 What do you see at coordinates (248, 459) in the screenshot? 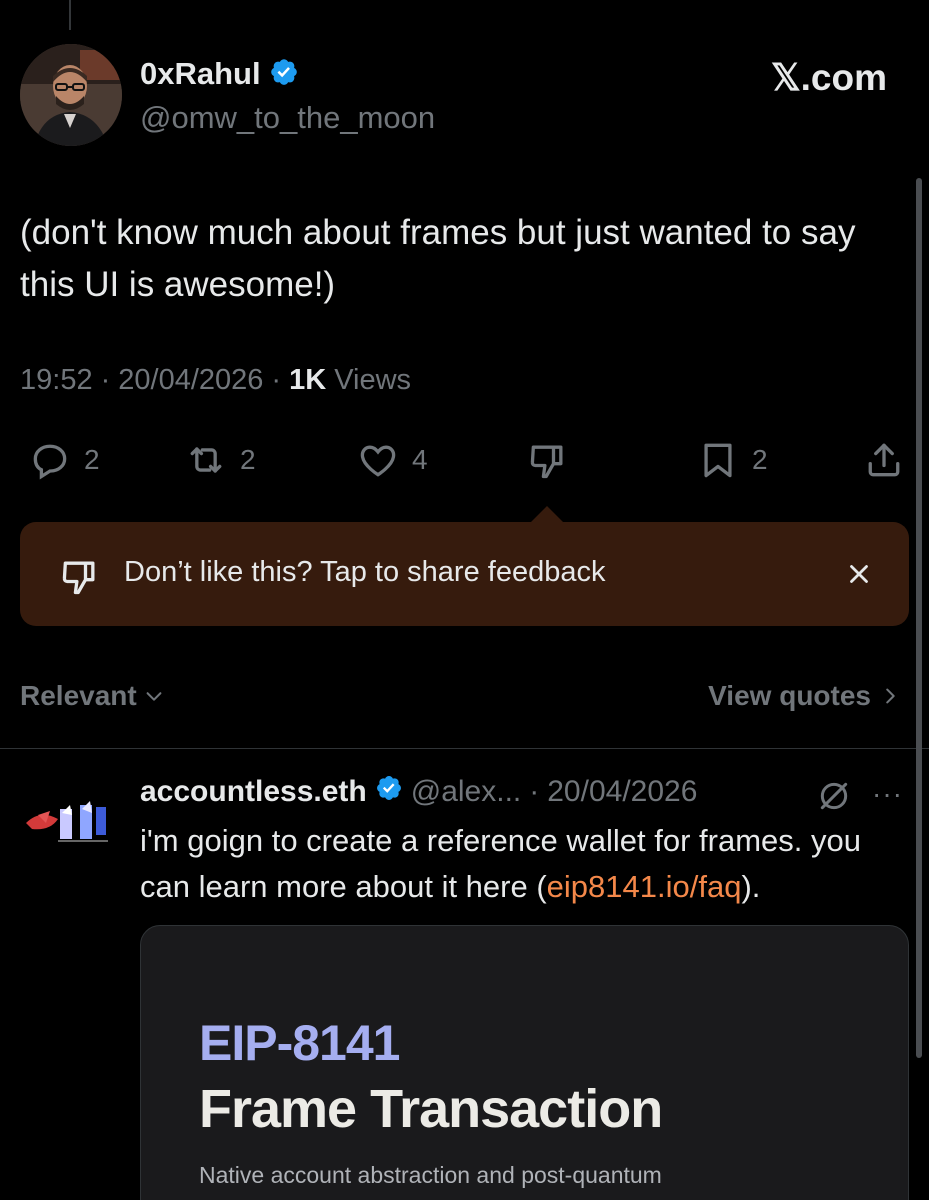
I see `repost-count: 2` at bounding box center [248, 459].